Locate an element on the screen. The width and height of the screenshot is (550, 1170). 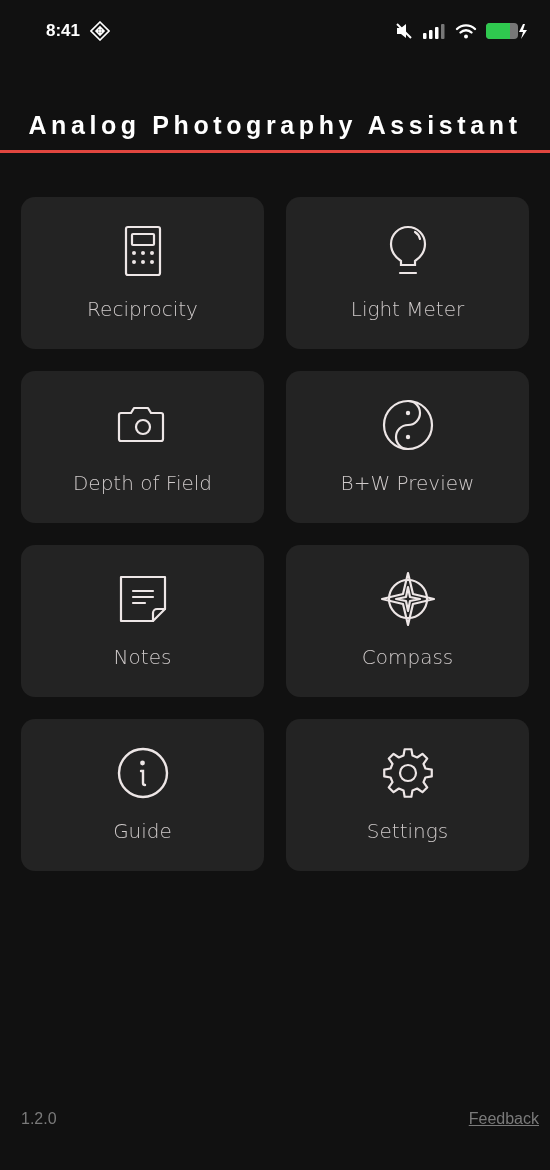
tool-tile: Guide is located at coordinates (142, 795).